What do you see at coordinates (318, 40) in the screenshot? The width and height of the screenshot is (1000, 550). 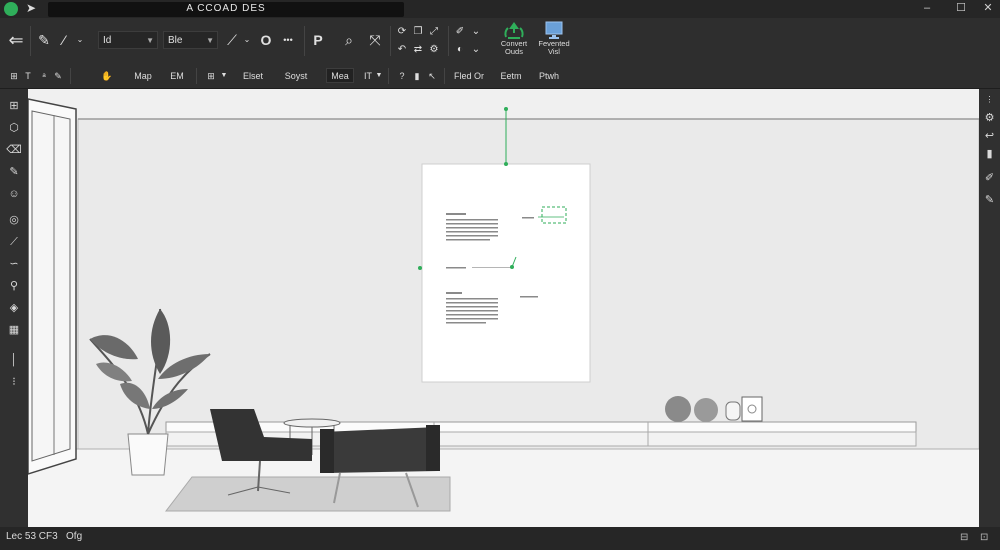 I see `select-tool-button: P` at bounding box center [318, 40].